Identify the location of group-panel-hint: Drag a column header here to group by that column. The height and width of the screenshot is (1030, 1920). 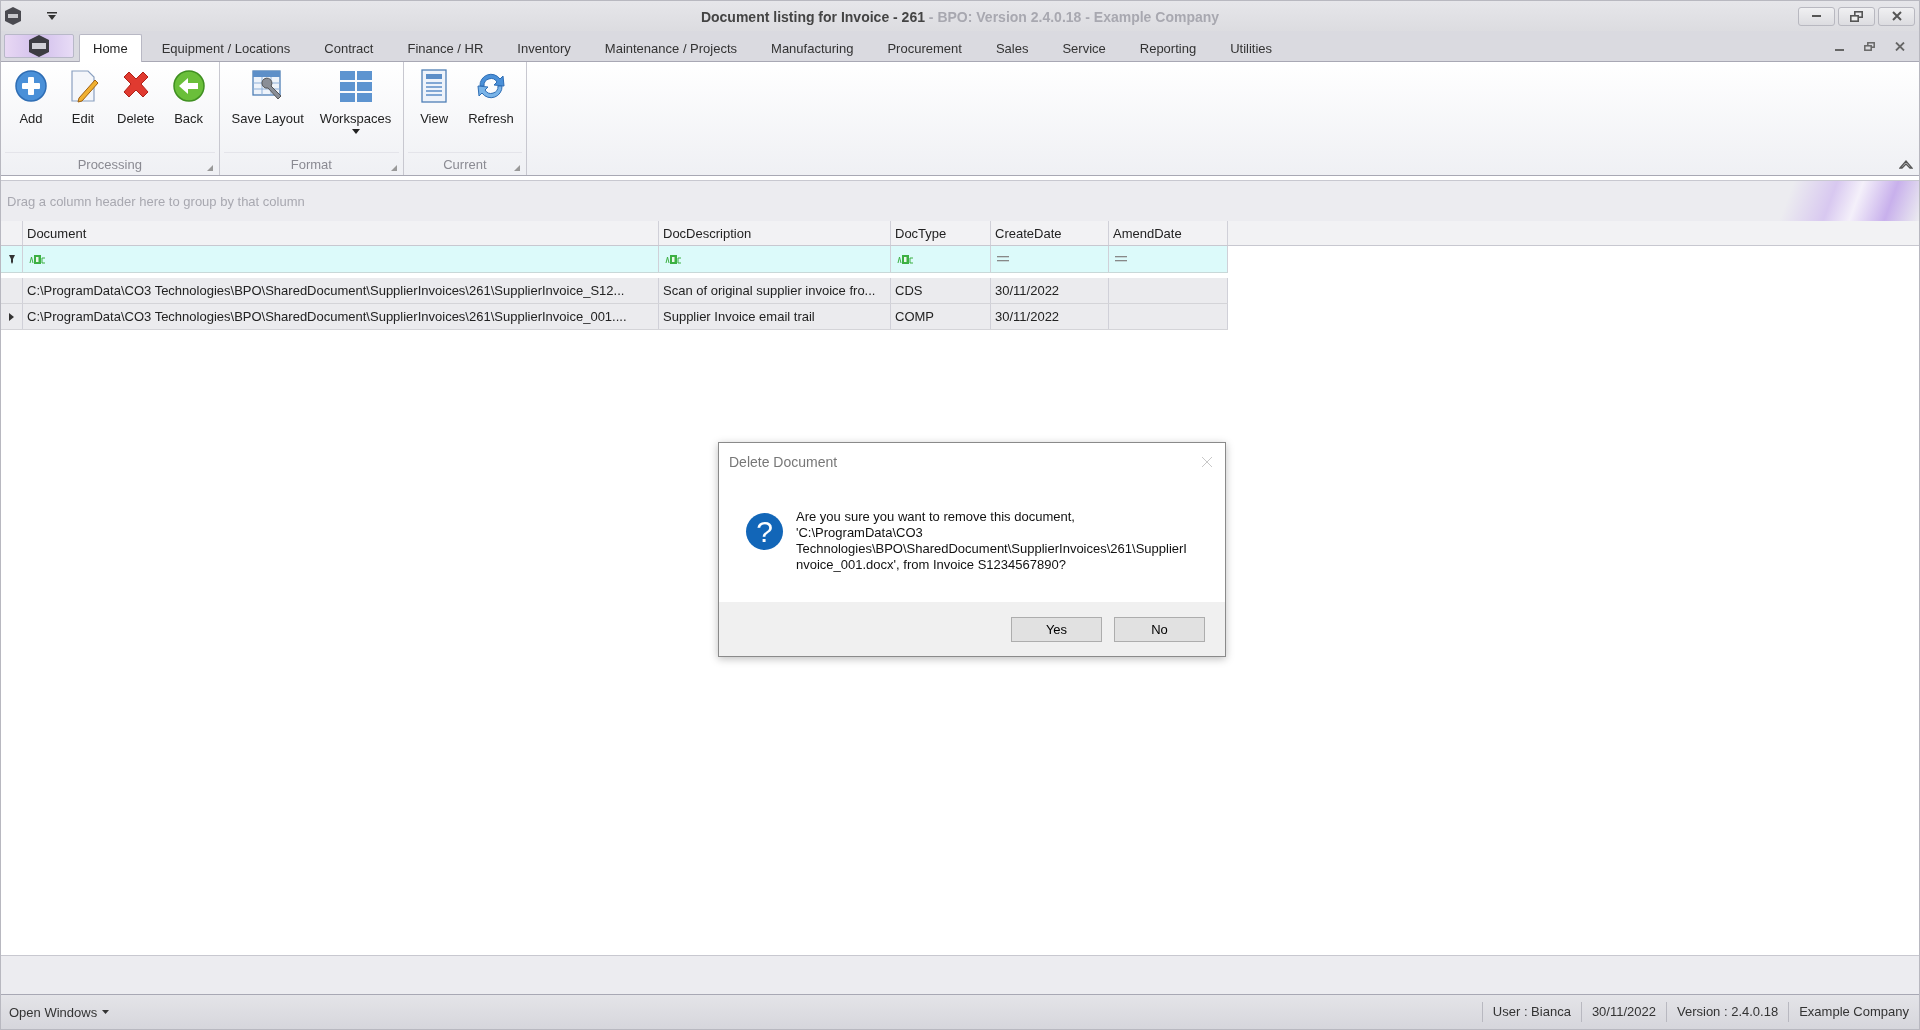
(156, 201).